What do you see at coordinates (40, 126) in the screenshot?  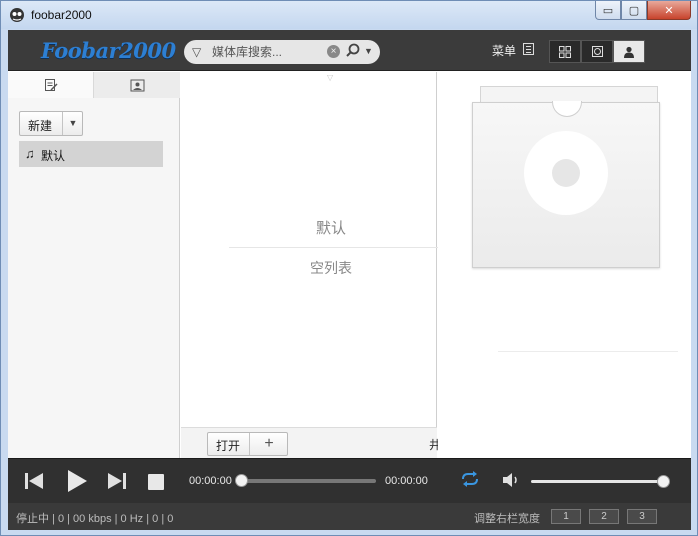 I see `new-playlist-label: 新建` at bounding box center [40, 126].